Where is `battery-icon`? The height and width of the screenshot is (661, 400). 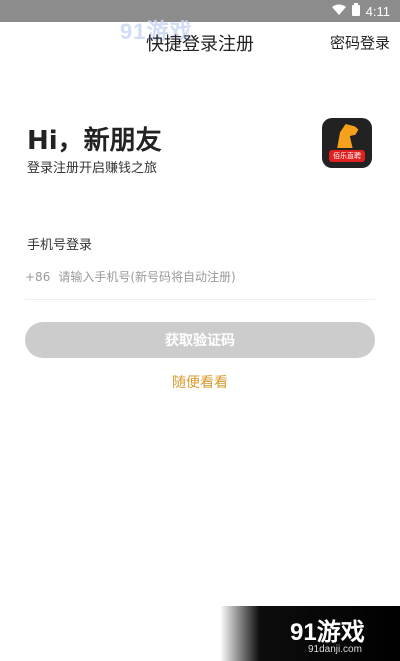 battery-icon is located at coordinates (355, 11).